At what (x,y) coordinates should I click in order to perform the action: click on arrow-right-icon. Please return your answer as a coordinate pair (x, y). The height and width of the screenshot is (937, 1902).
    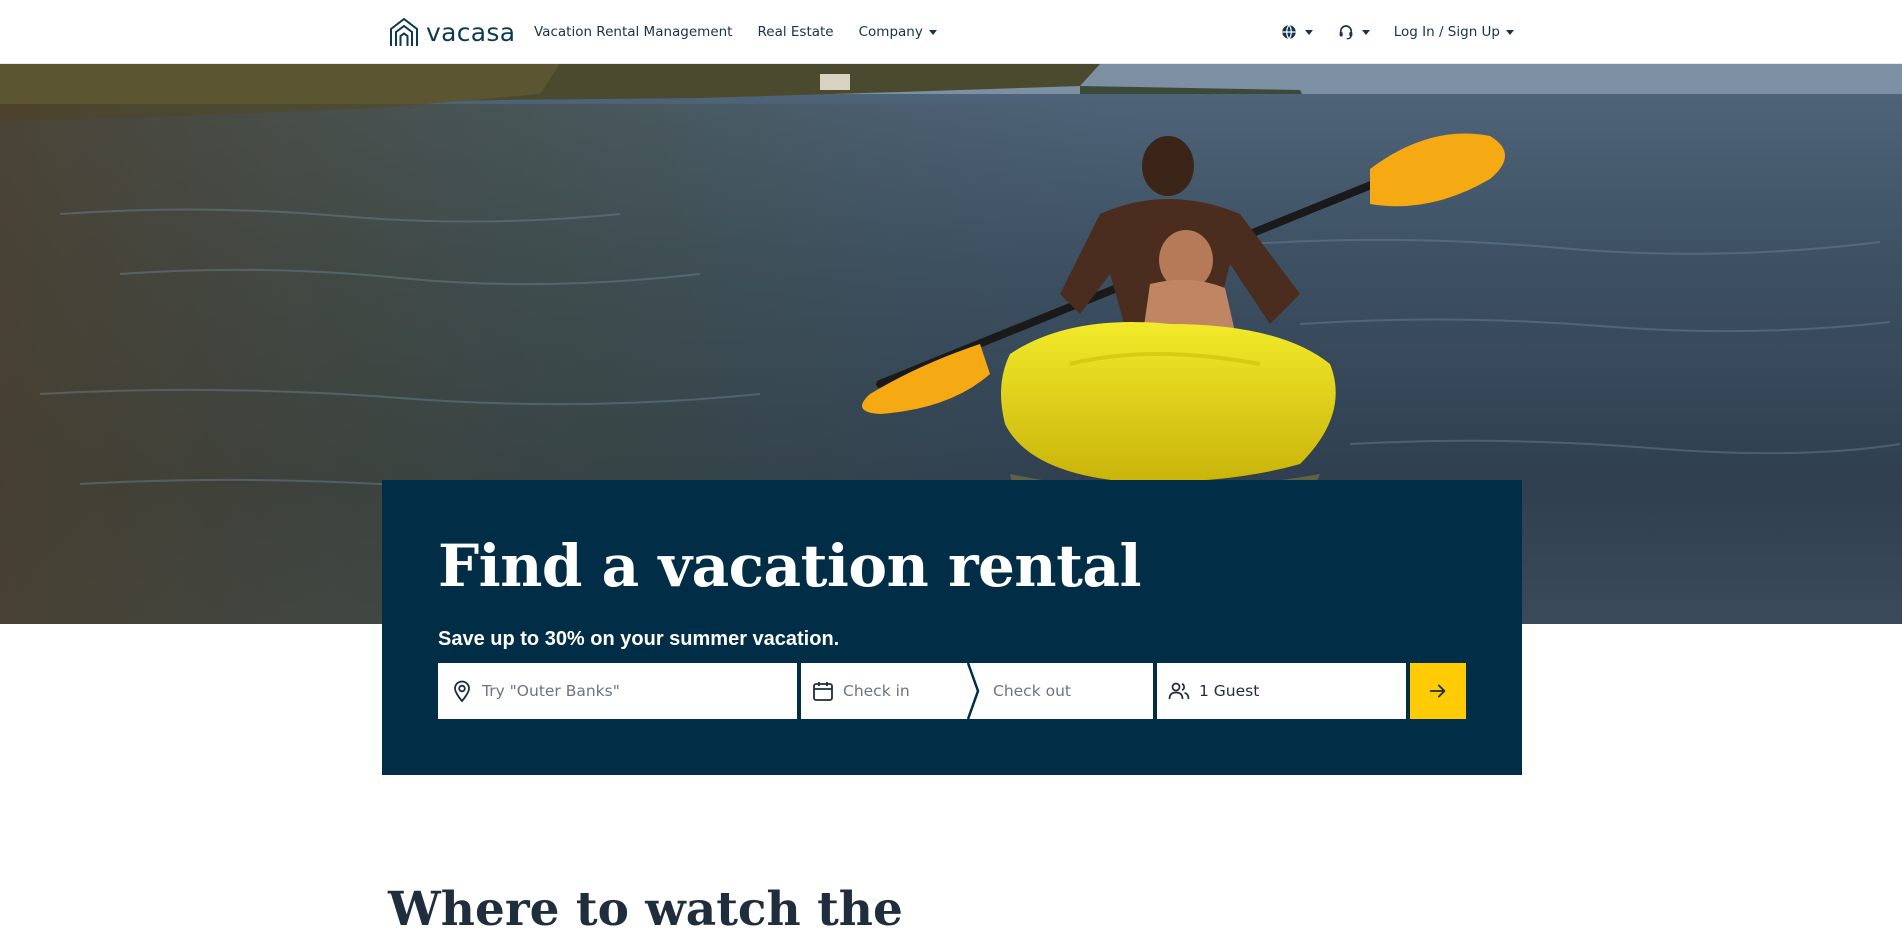
    Looking at the image, I should click on (1437, 691).